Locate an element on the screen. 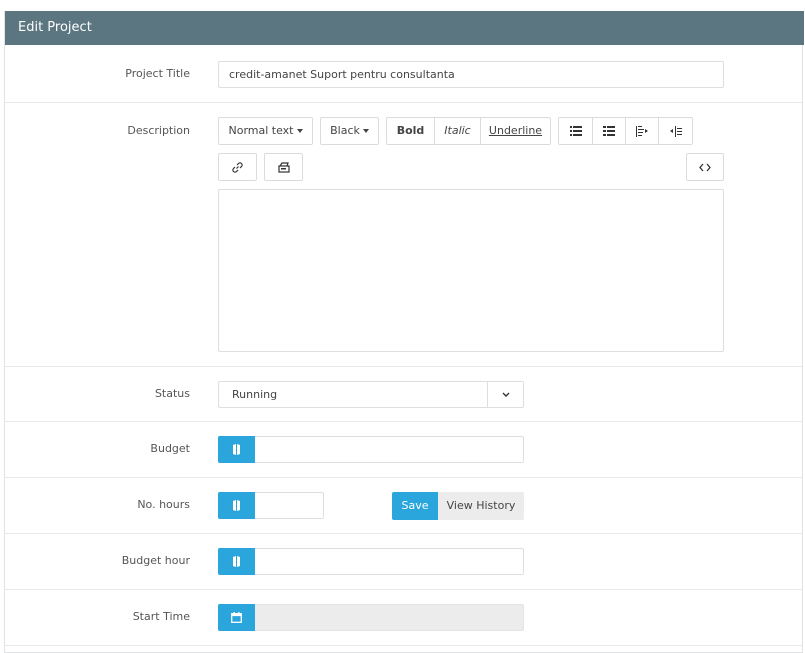 The height and width of the screenshot is (653, 805). description-label: Description is located at coordinates (158, 130).